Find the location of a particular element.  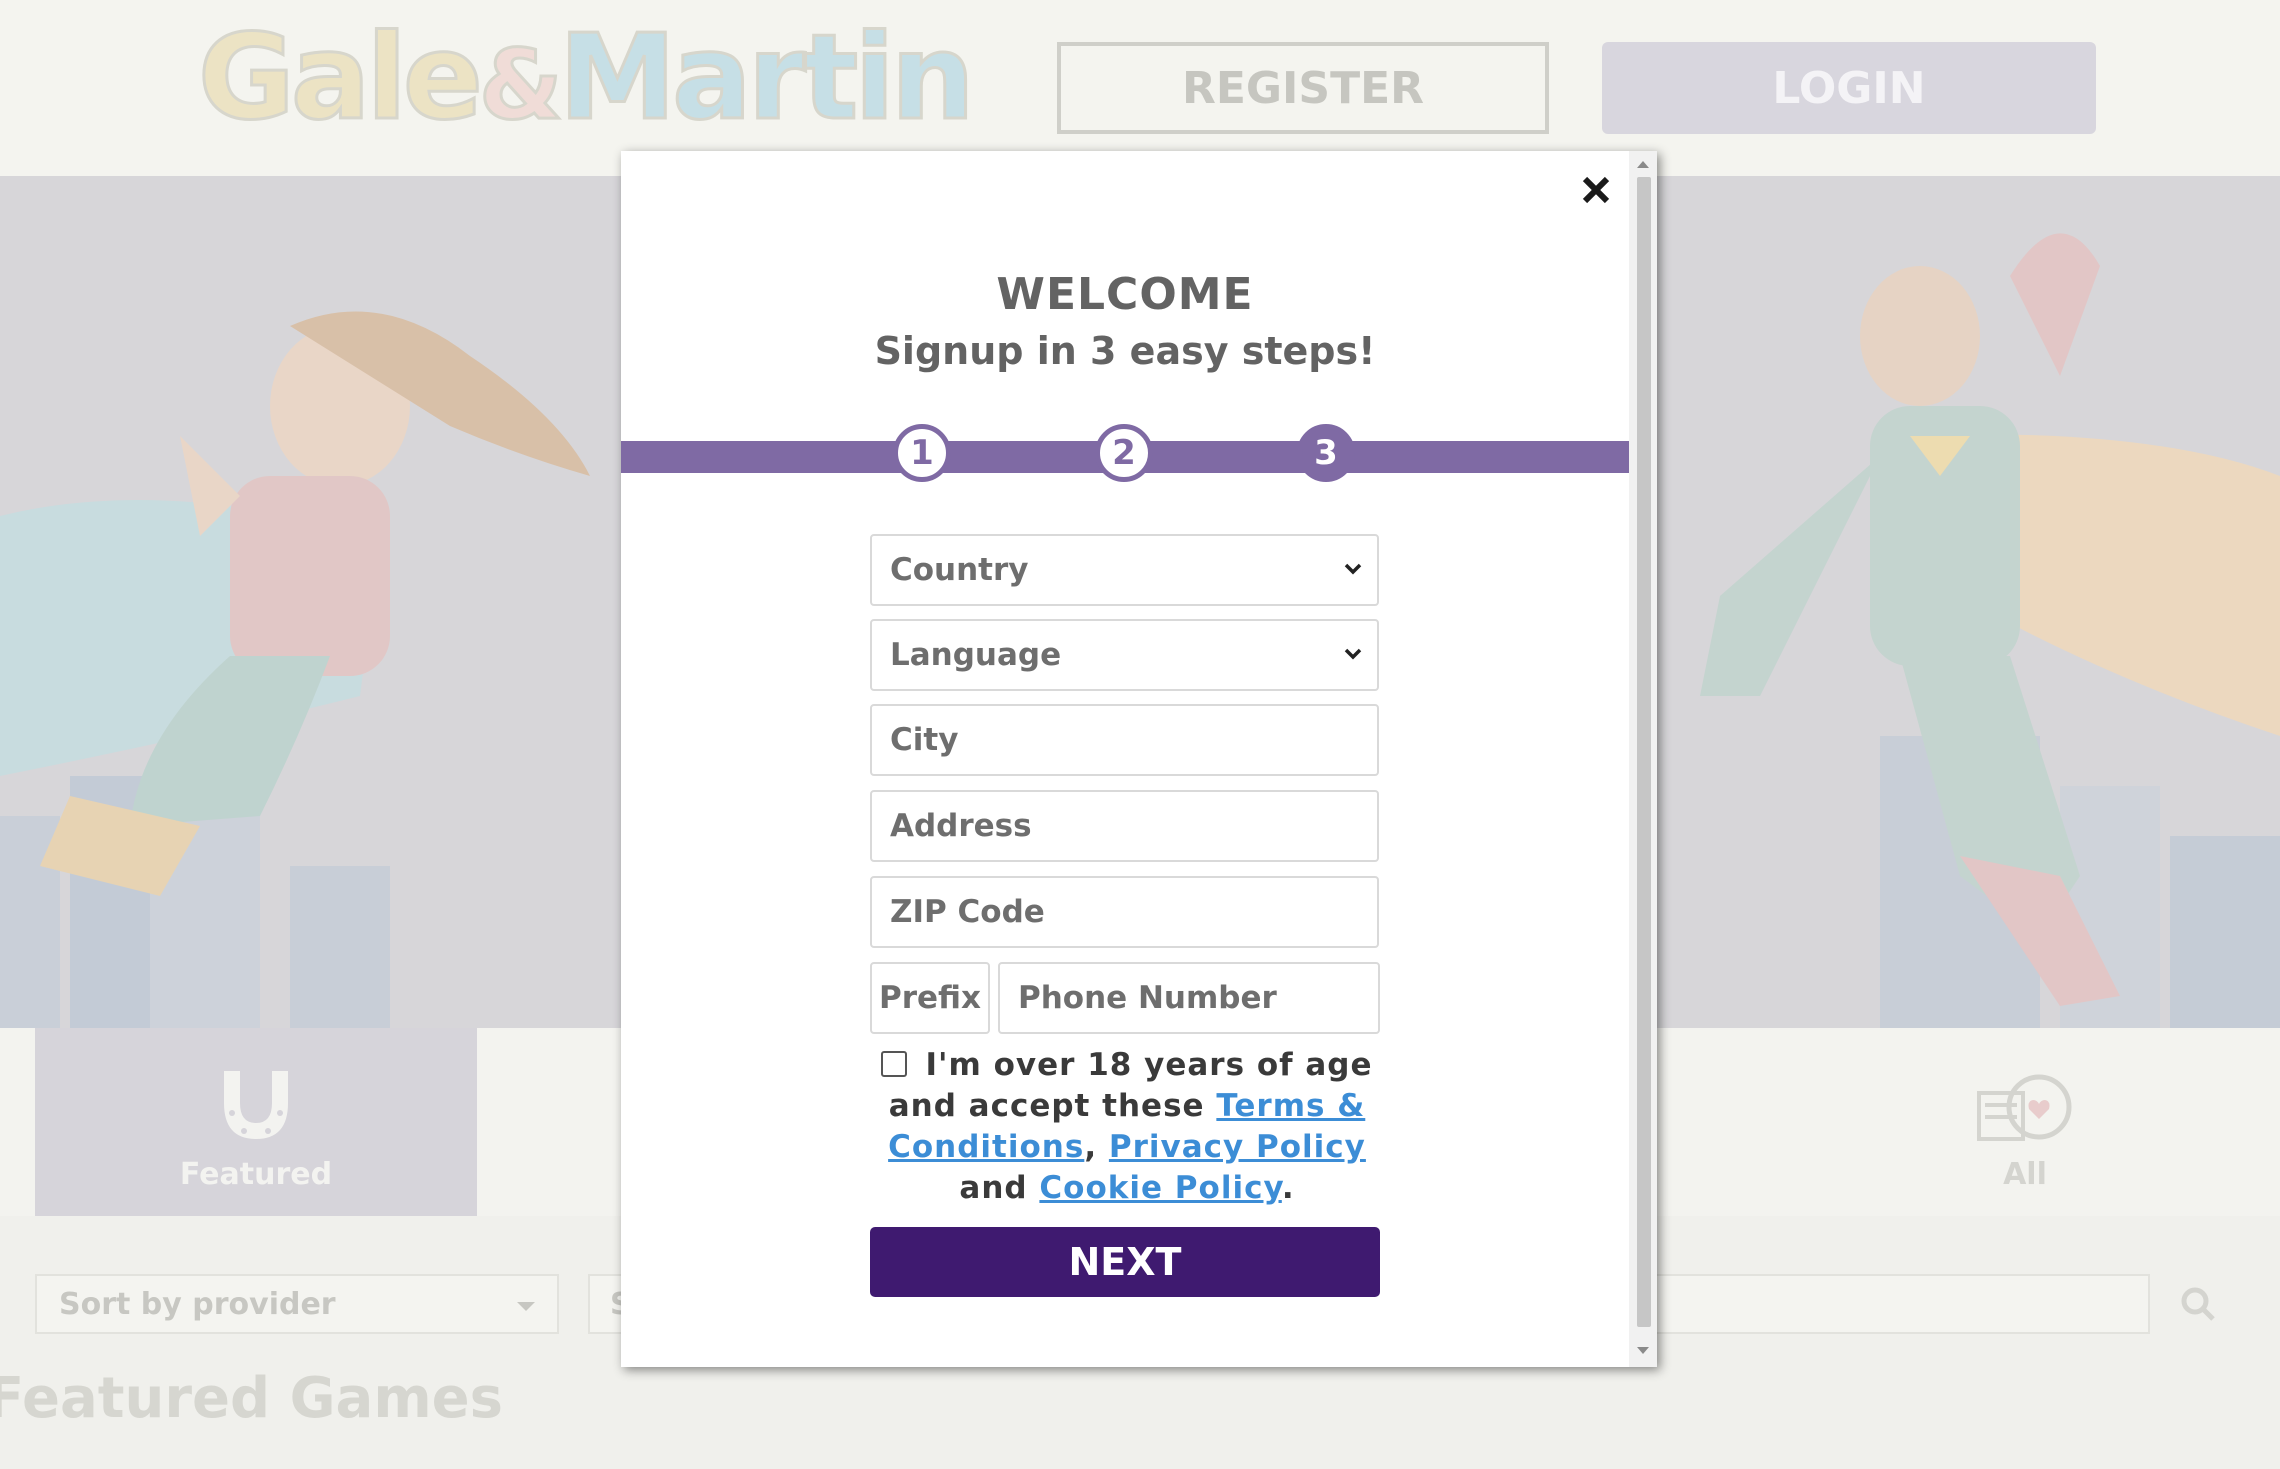

privacy-policy-link: Privacy Policy is located at coordinates (1237, 1147).